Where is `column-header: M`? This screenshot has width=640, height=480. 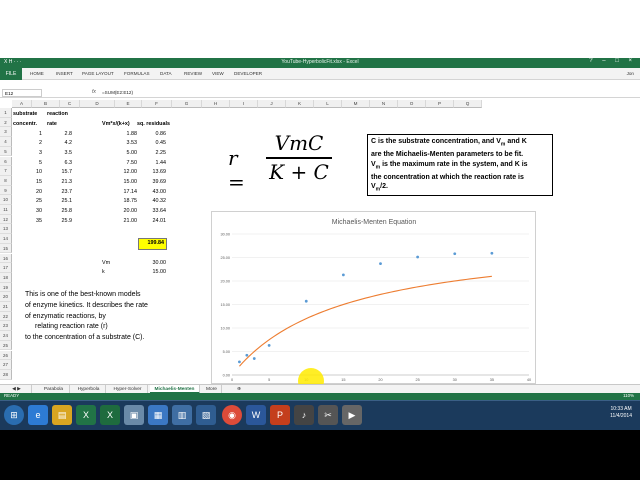 column-header: M is located at coordinates (356, 104).